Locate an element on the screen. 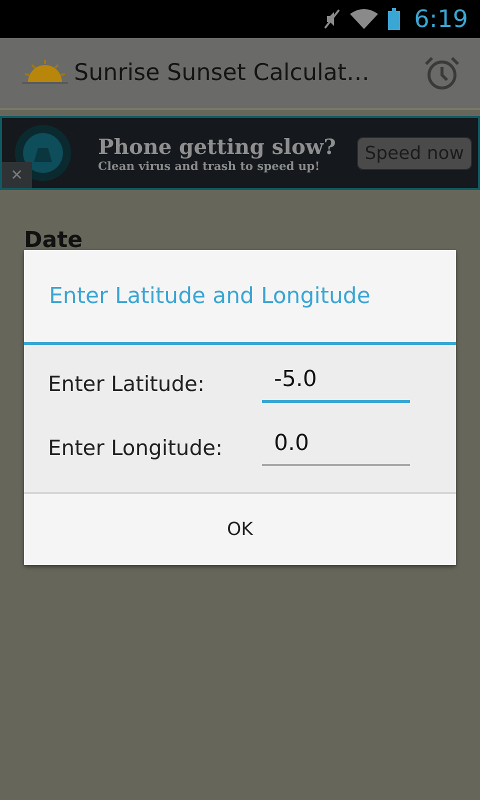 This screenshot has width=480, height=800. ad-subline: Clean virus and trash to speed up! is located at coordinates (209, 165).